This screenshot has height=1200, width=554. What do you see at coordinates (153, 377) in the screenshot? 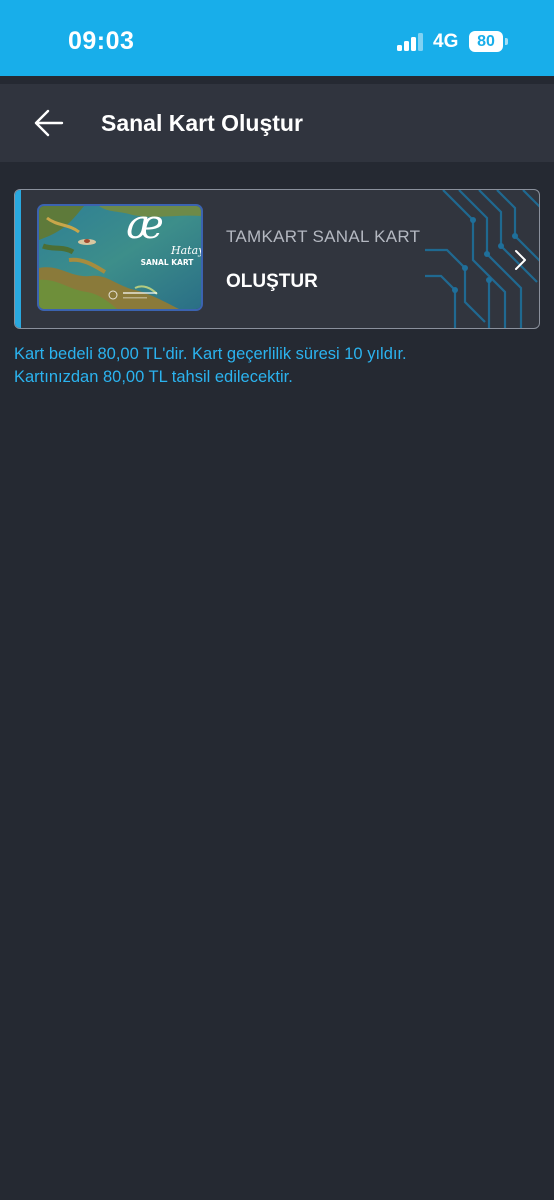
I see `fee-info-line-2: Kartınızdan 80,00 TL tahsil edilecektir.` at bounding box center [153, 377].